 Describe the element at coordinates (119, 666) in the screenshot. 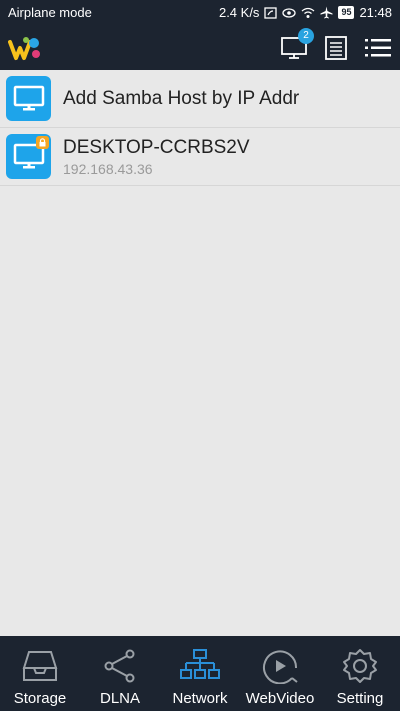

I see `share-icon` at that location.